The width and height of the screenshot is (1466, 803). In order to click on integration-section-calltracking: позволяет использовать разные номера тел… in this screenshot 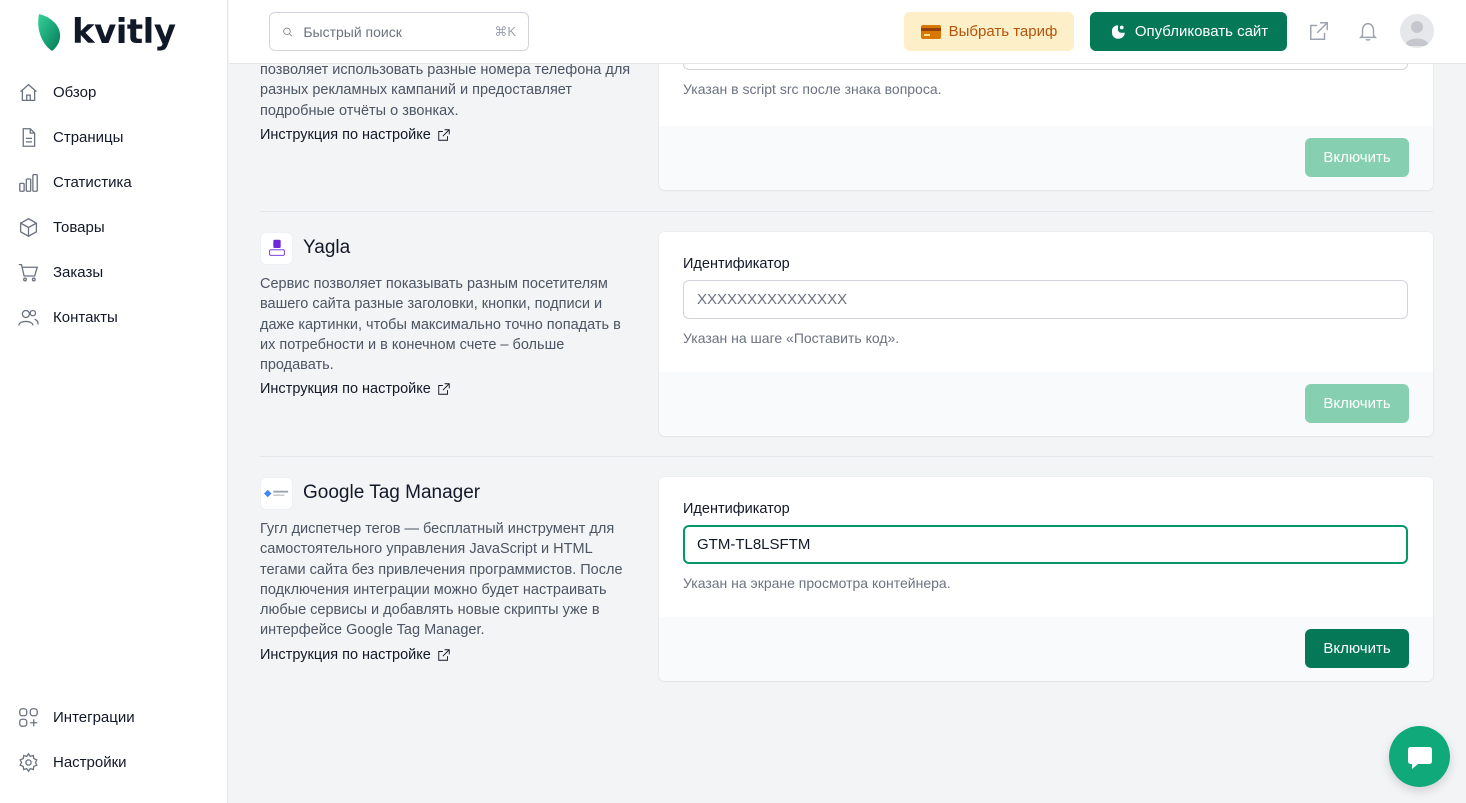, I will do `click(846, 129)`.